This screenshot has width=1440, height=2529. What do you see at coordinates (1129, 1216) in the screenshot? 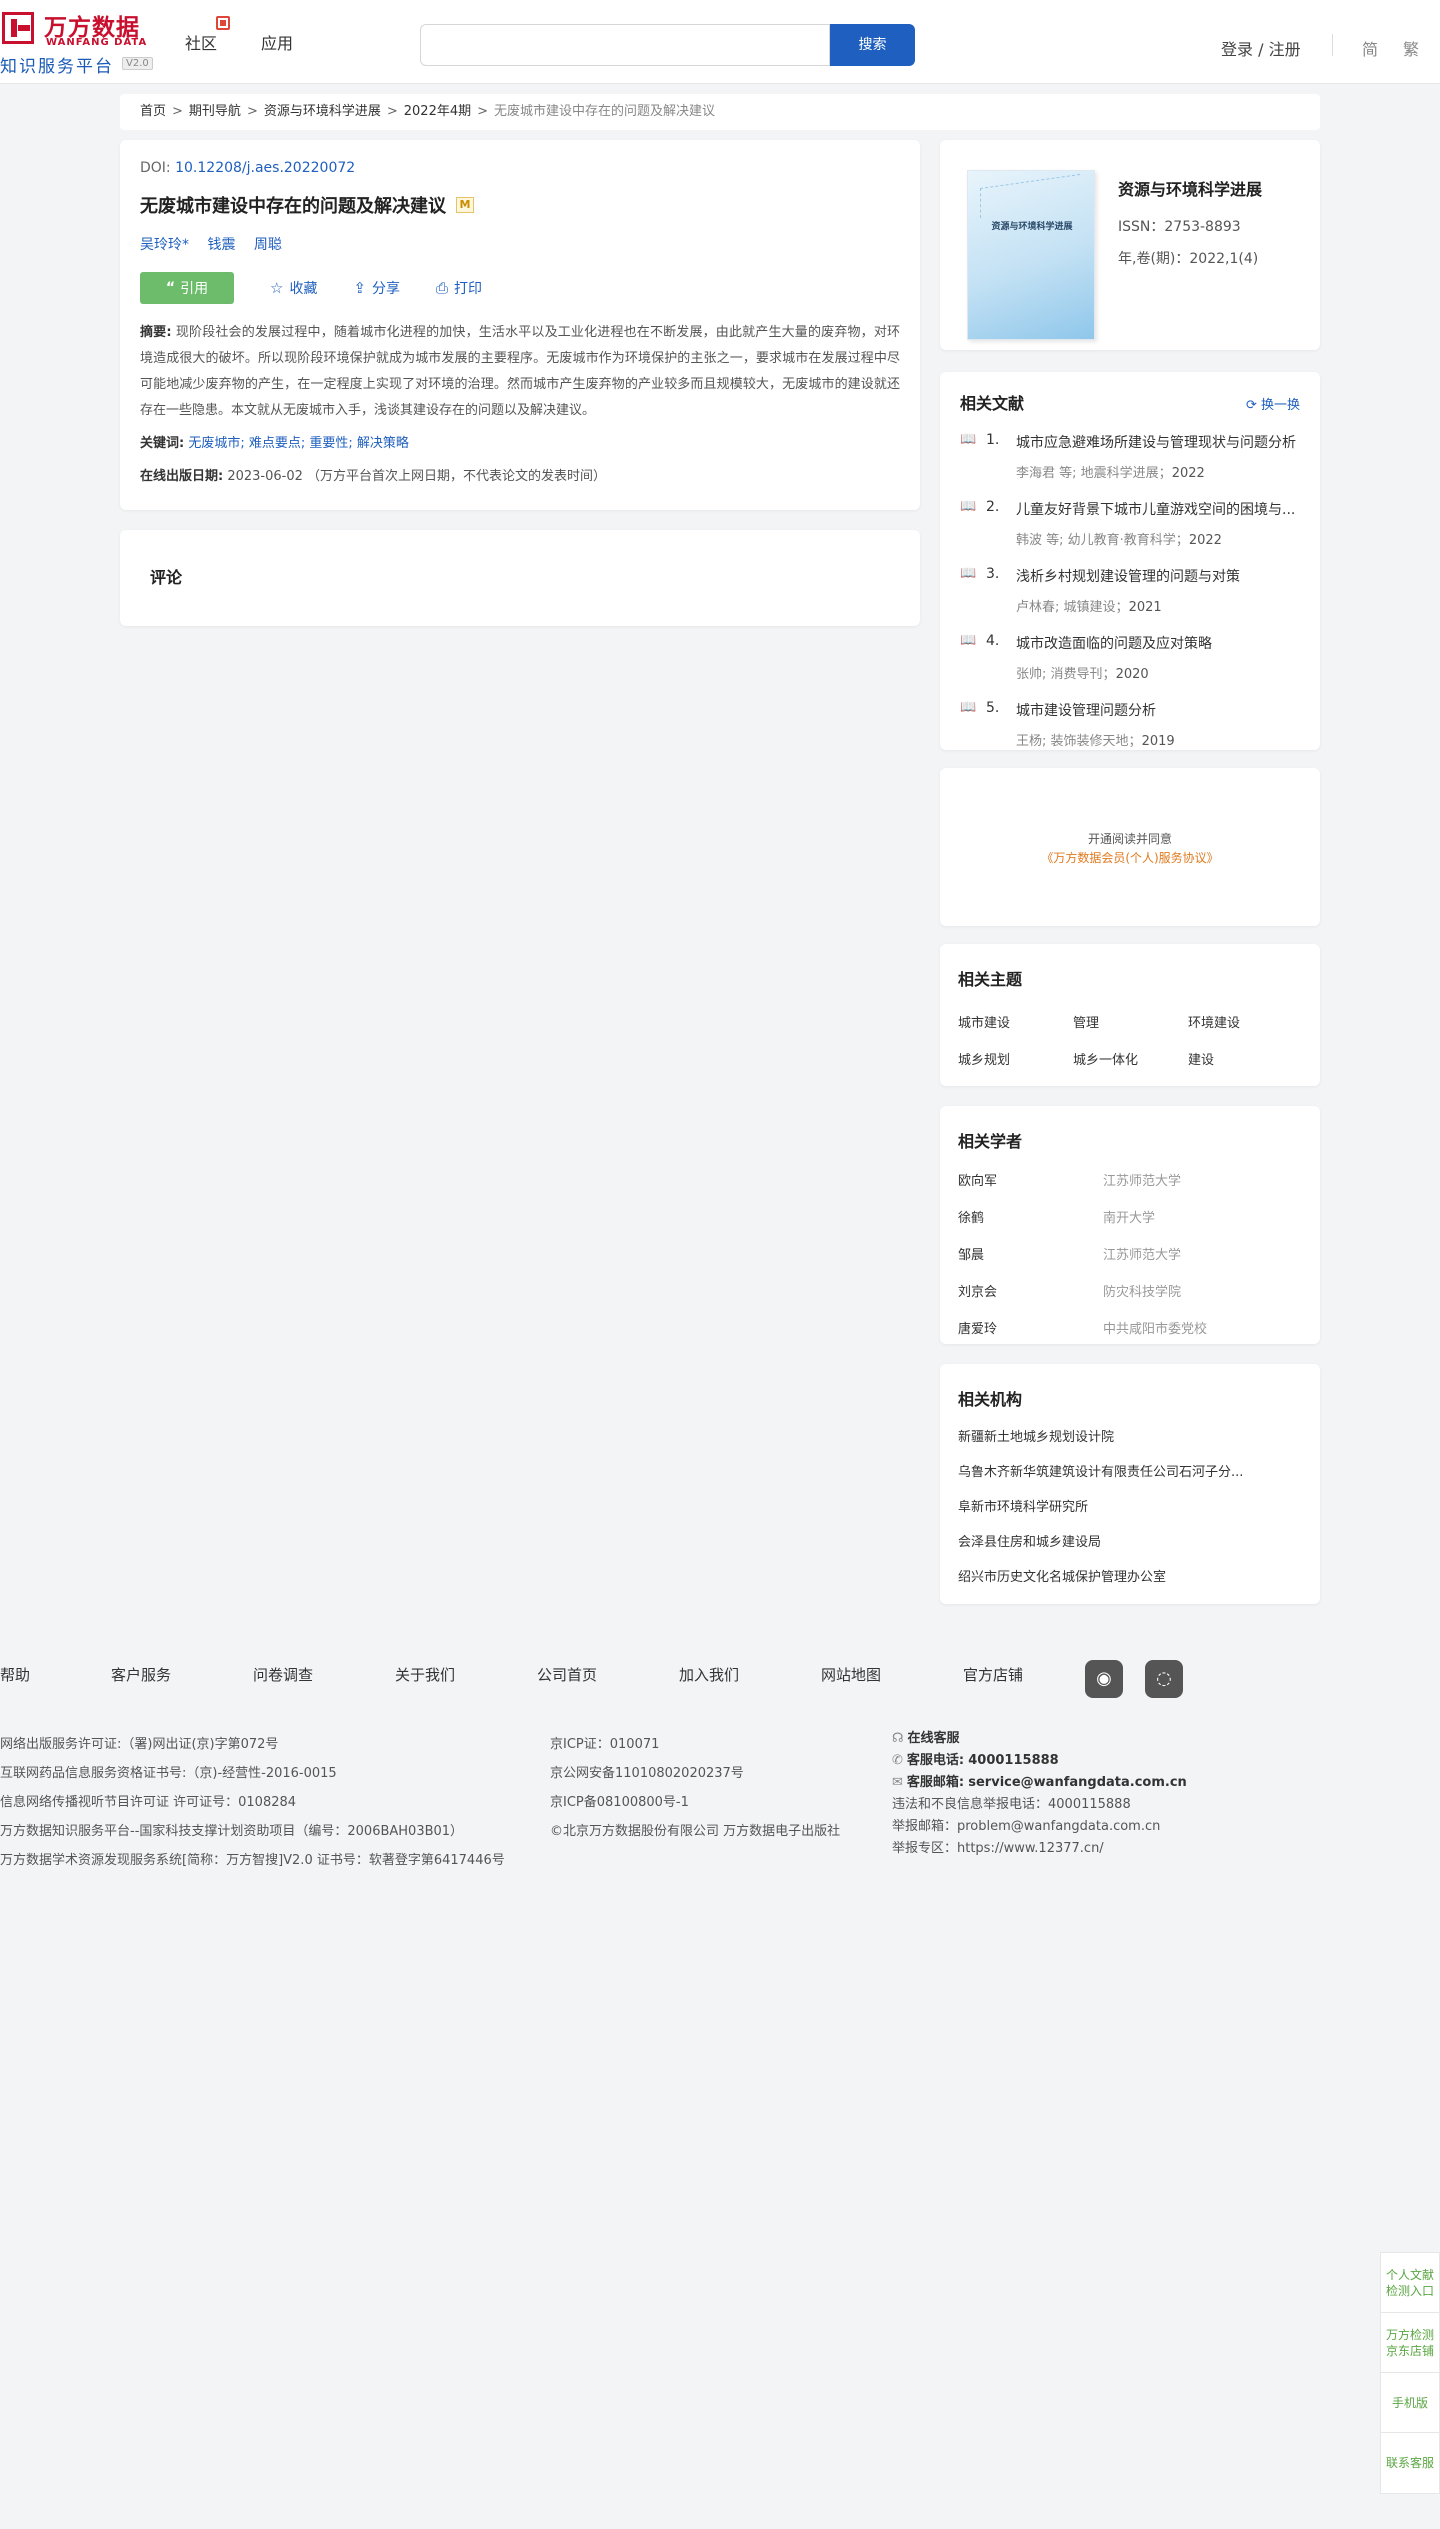
I see `scholar-org: 南开大学` at bounding box center [1129, 1216].